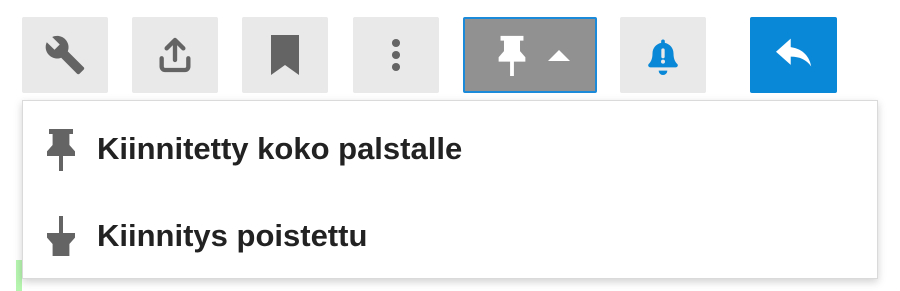  I want to click on reply-button, so click(793, 55).